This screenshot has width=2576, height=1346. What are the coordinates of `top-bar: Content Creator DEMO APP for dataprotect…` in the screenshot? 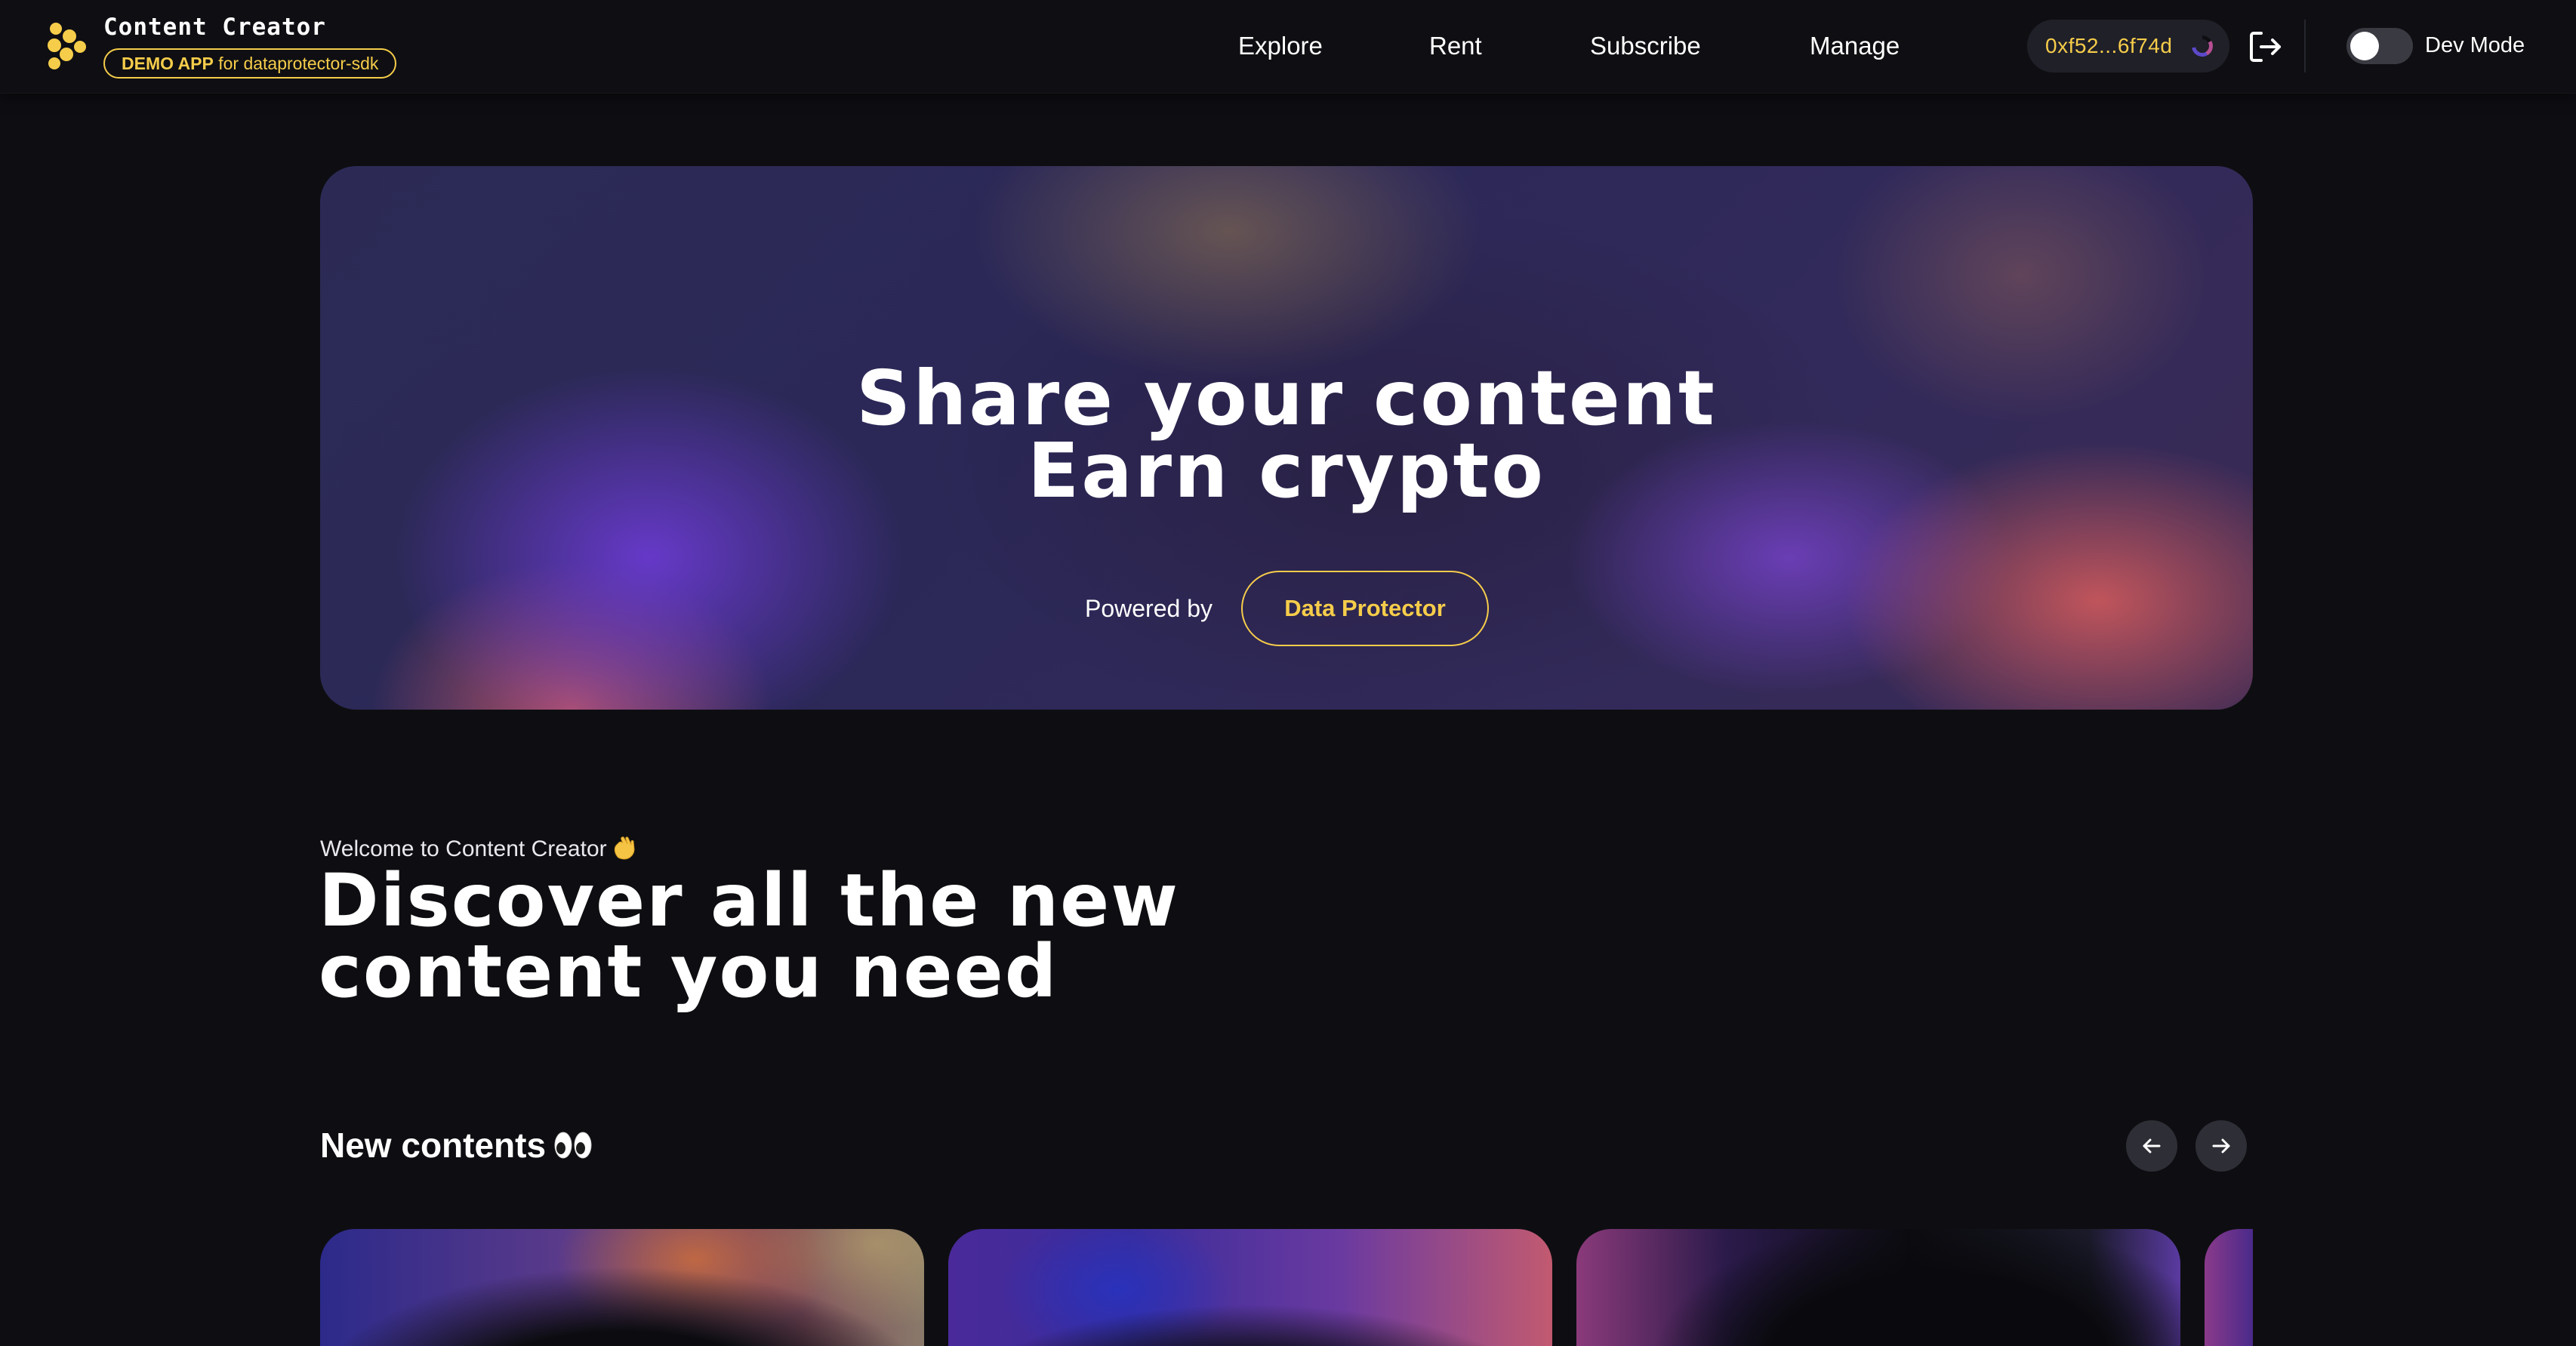 It's located at (1288, 47).